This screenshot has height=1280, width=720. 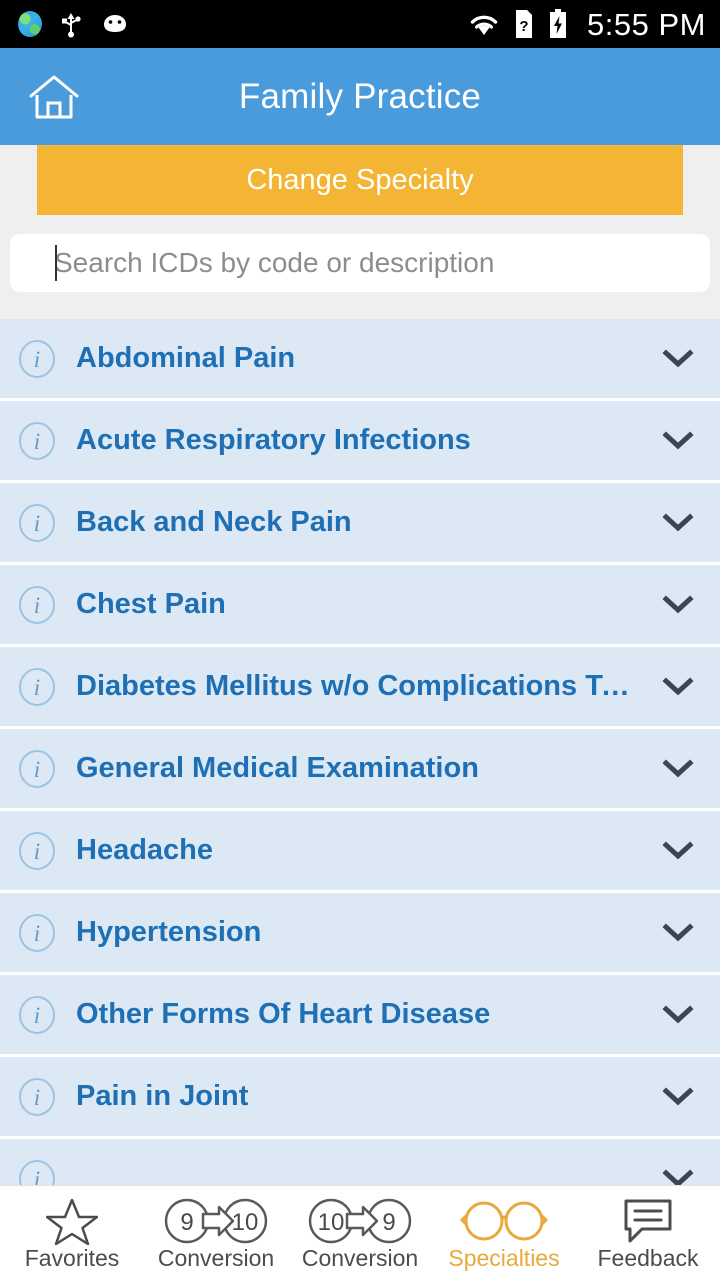 I want to click on battery-charging-icon, so click(x=558, y=23).